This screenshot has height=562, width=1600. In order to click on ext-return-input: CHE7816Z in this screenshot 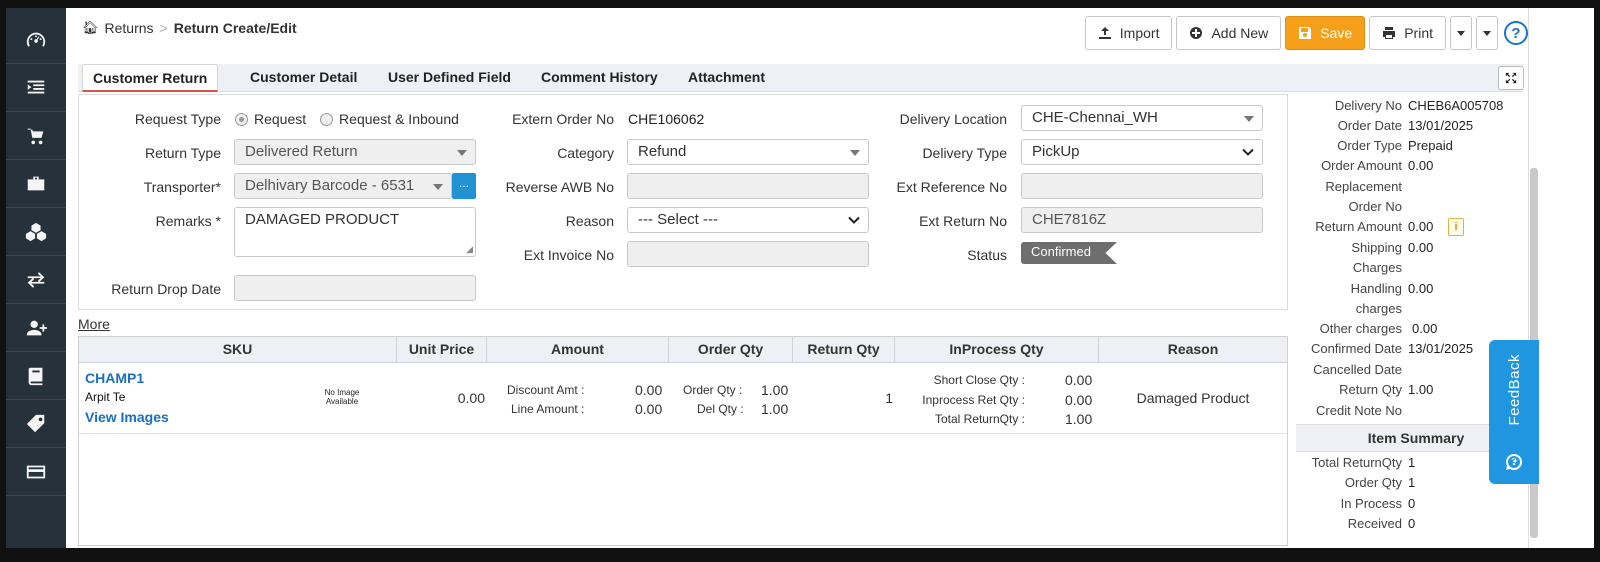, I will do `click(1142, 220)`.